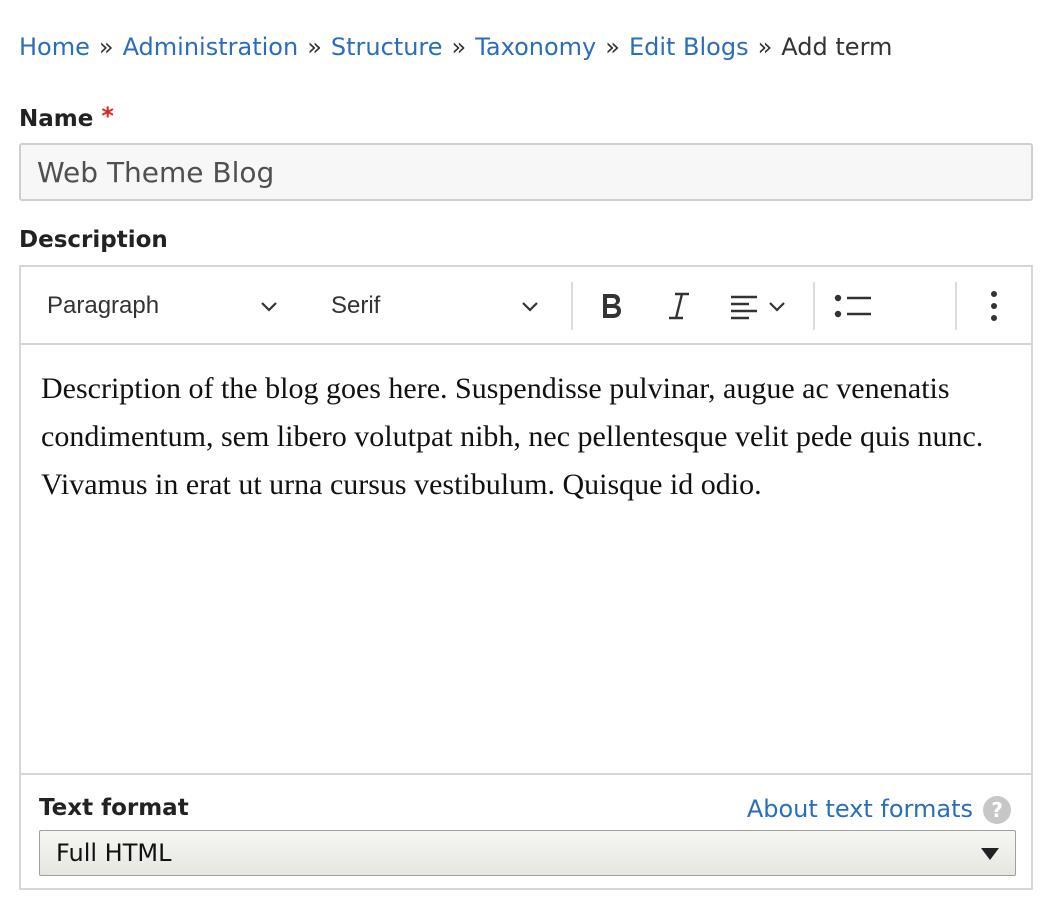 This screenshot has width=1054, height=905. Describe the element at coordinates (446, 306) in the screenshot. I see `font-dropdown: Serif` at that location.